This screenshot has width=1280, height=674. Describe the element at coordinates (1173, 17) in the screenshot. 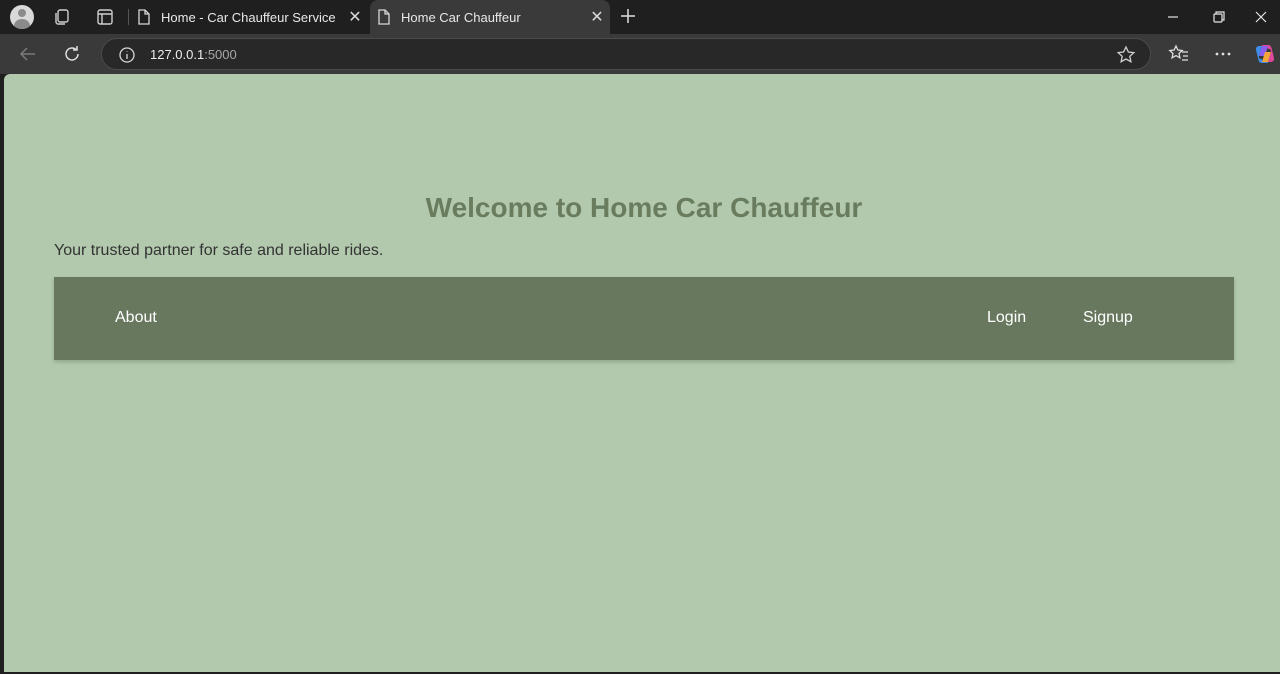

I see `minimize-icon` at that location.